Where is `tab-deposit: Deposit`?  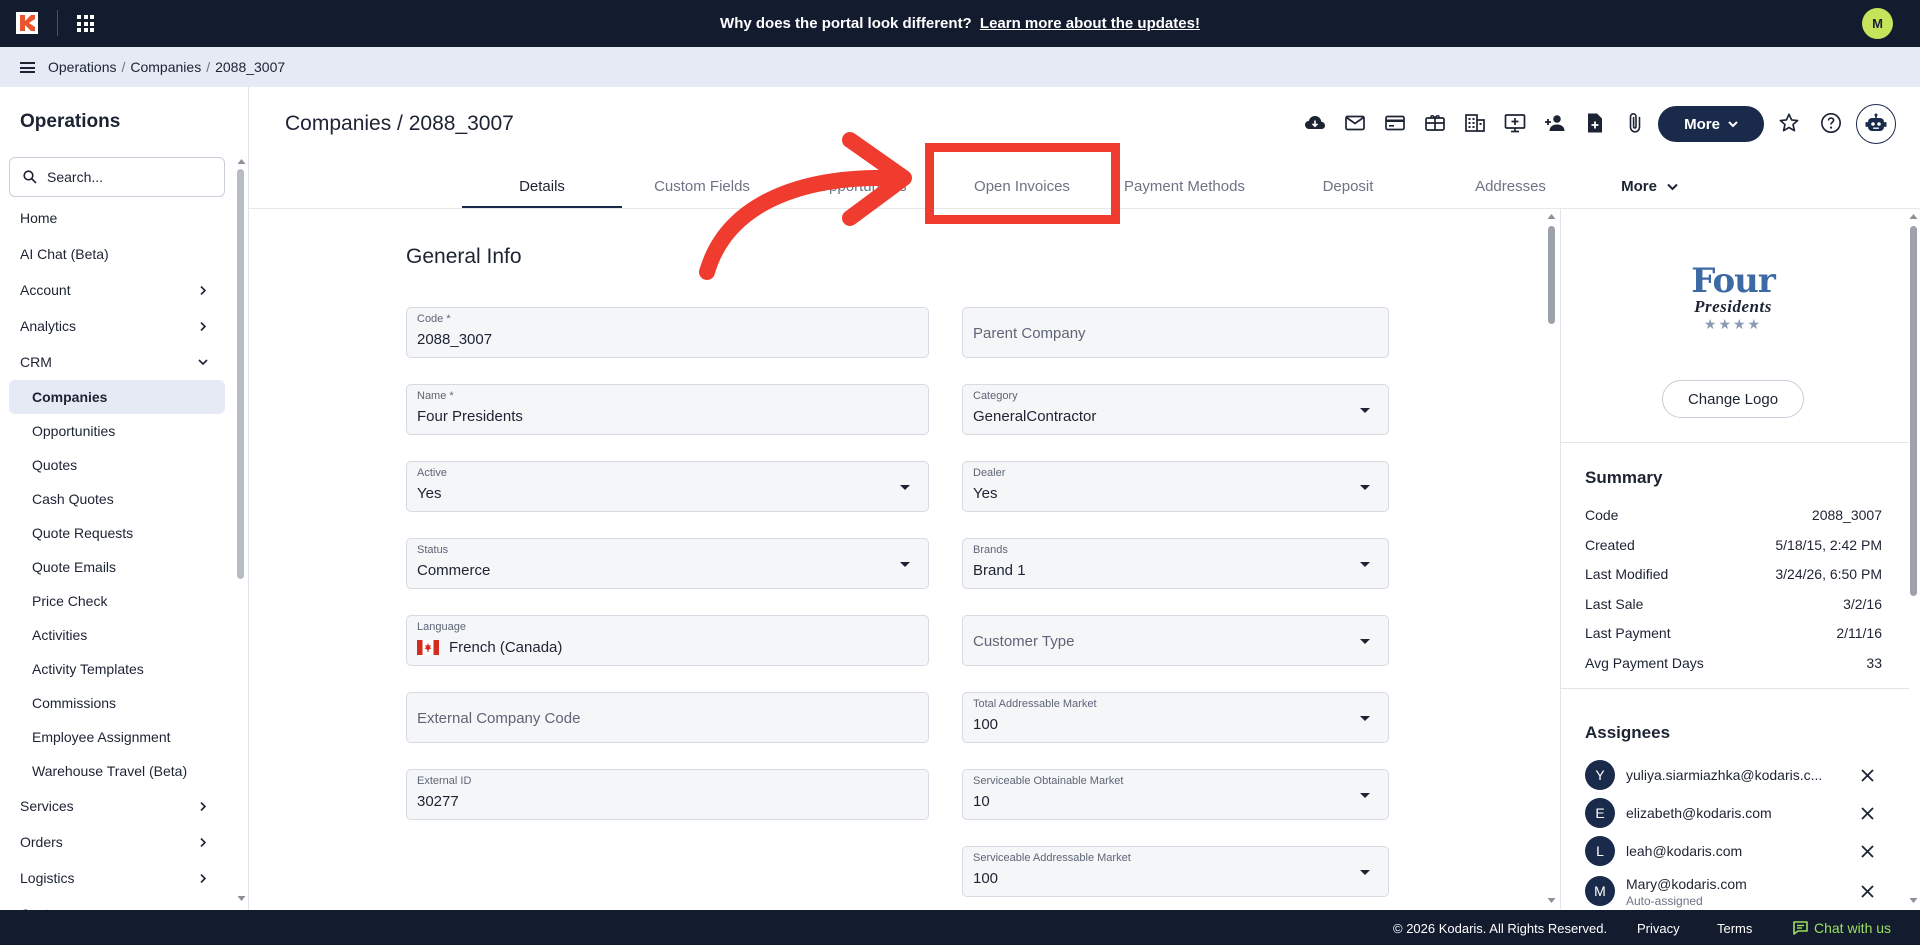
tab-deposit: Deposit is located at coordinates (1348, 186).